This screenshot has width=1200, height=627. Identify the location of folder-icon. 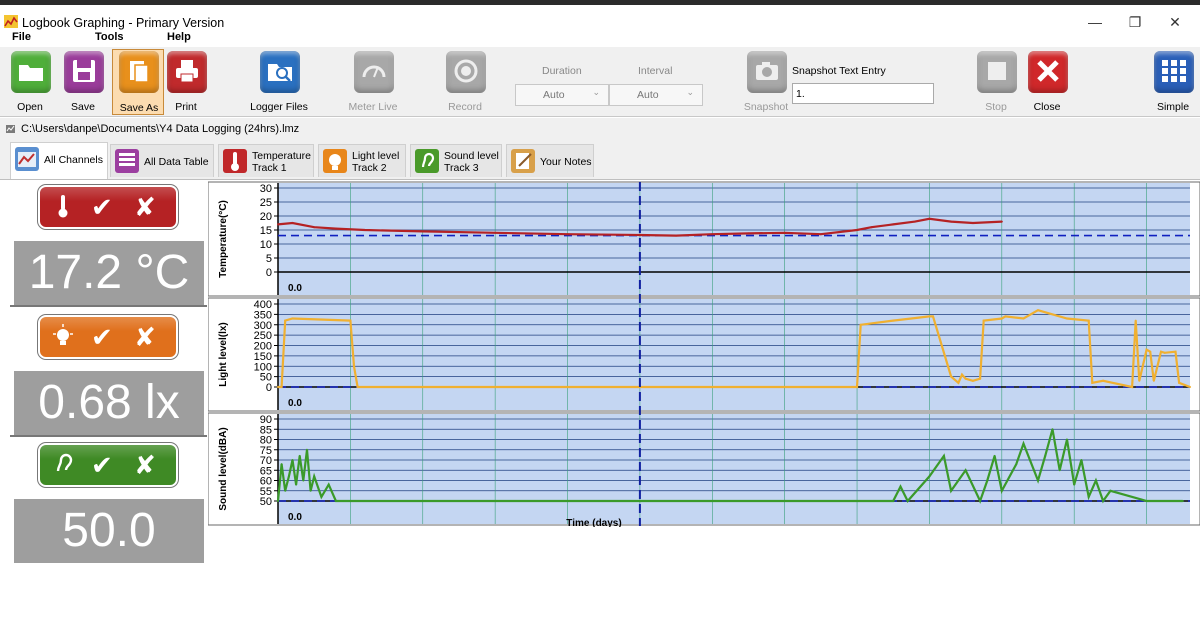
(31, 72).